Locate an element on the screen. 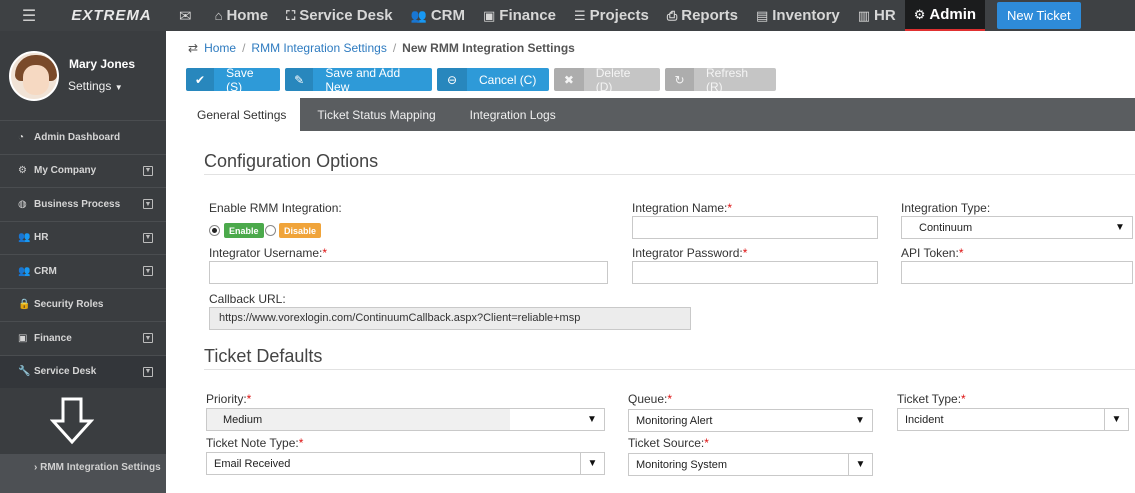  sidebar-item-crm: 👥 CRM ▼ is located at coordinates (83, 271).